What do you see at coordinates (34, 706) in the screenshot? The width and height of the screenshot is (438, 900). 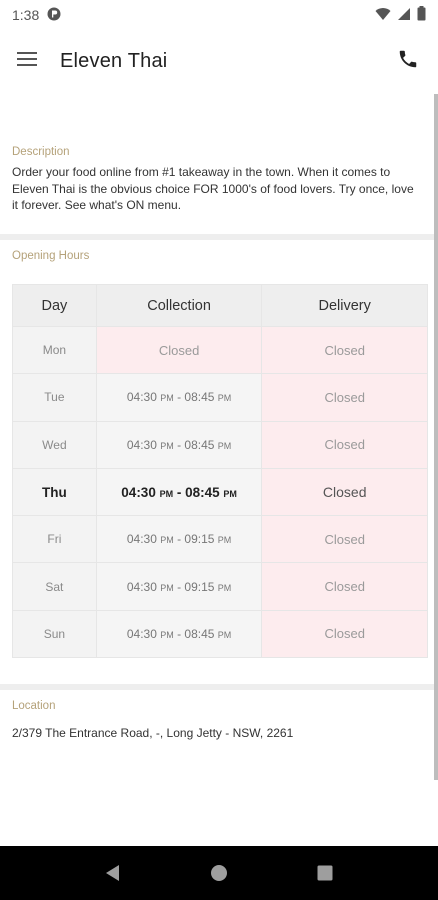 I see `location-label: Location` at bounding box center [34, 706].